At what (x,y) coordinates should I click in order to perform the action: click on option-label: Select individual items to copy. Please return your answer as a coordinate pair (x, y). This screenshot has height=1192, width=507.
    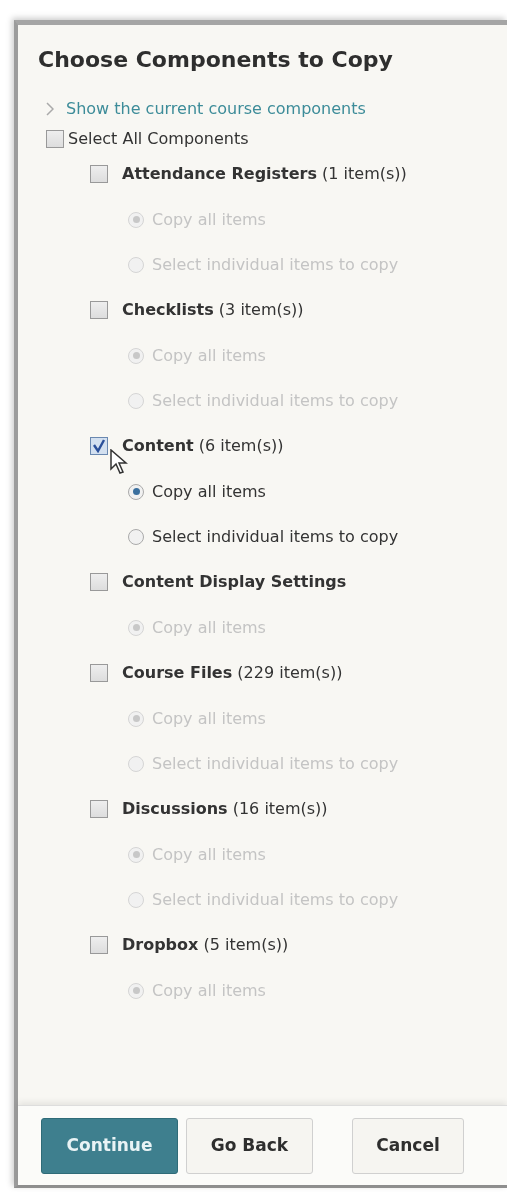
    Looking at the image, I should click on (275, 536).